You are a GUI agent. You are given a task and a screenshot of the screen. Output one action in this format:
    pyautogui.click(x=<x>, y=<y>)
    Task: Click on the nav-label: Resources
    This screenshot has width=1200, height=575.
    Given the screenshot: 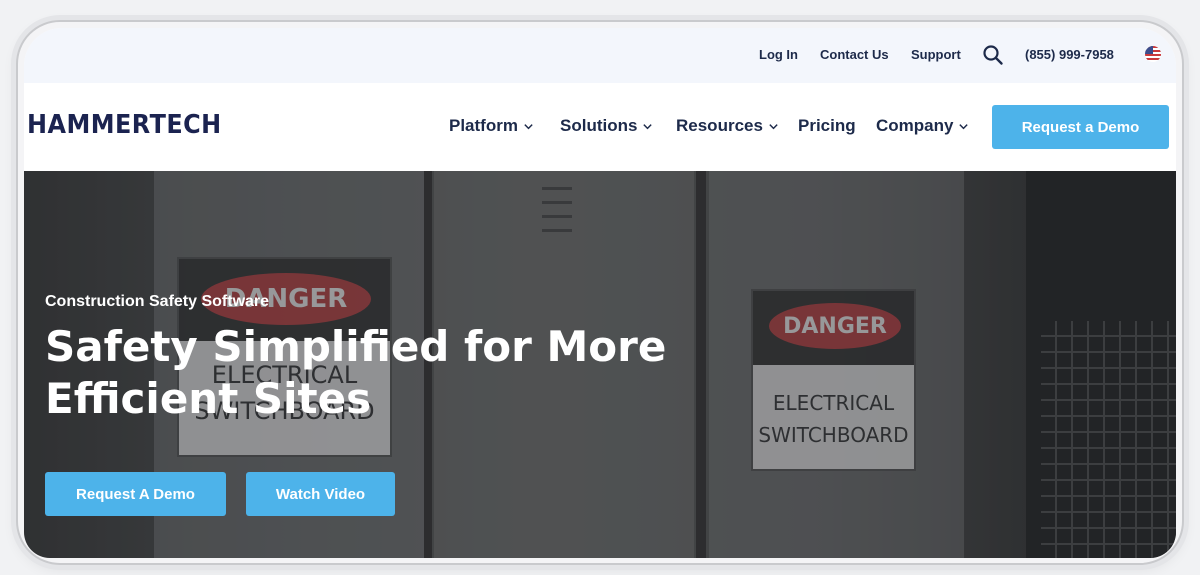 What is the action you would take?
    pyautogui.click(x=719, y=125)
    